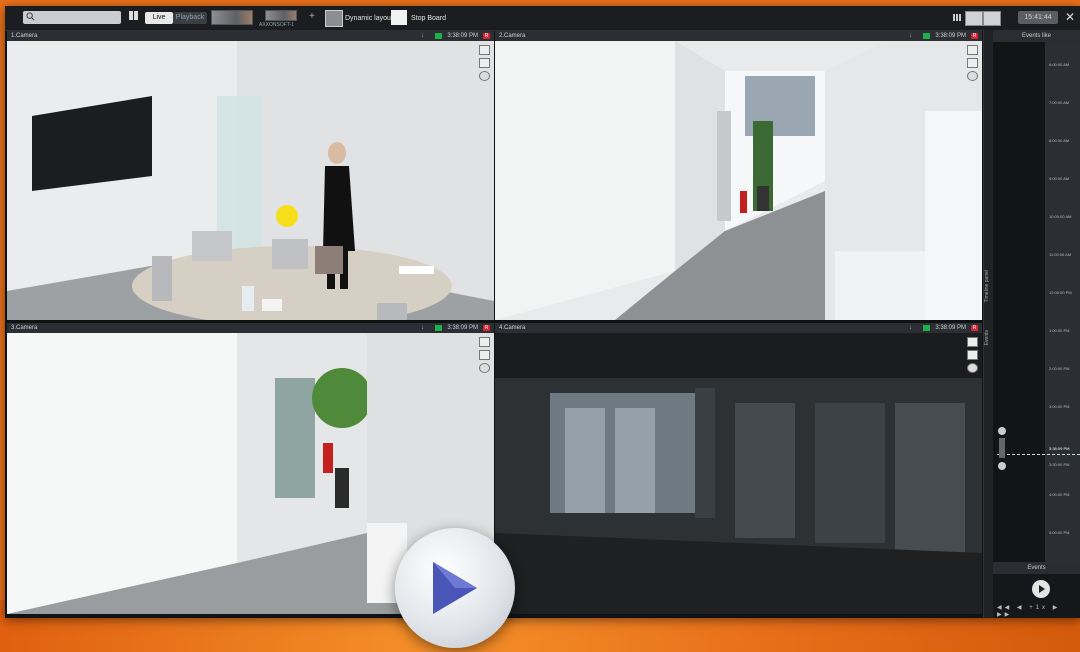 This screenshot has height=652, width=1080. I want to click on camera-name: 4.Camera, so click(512, 328).